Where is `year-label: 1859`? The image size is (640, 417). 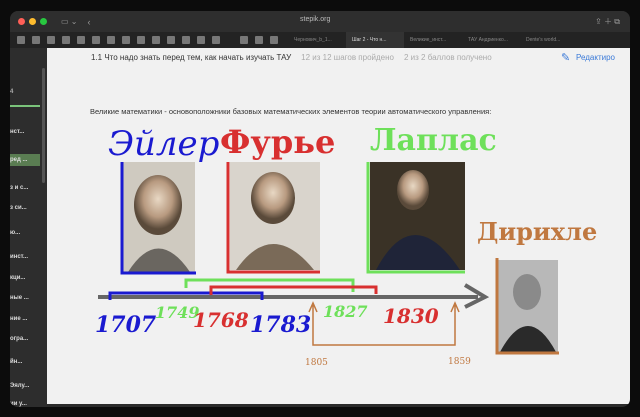 year-label: 1859 is located at coordinates (459, 362).